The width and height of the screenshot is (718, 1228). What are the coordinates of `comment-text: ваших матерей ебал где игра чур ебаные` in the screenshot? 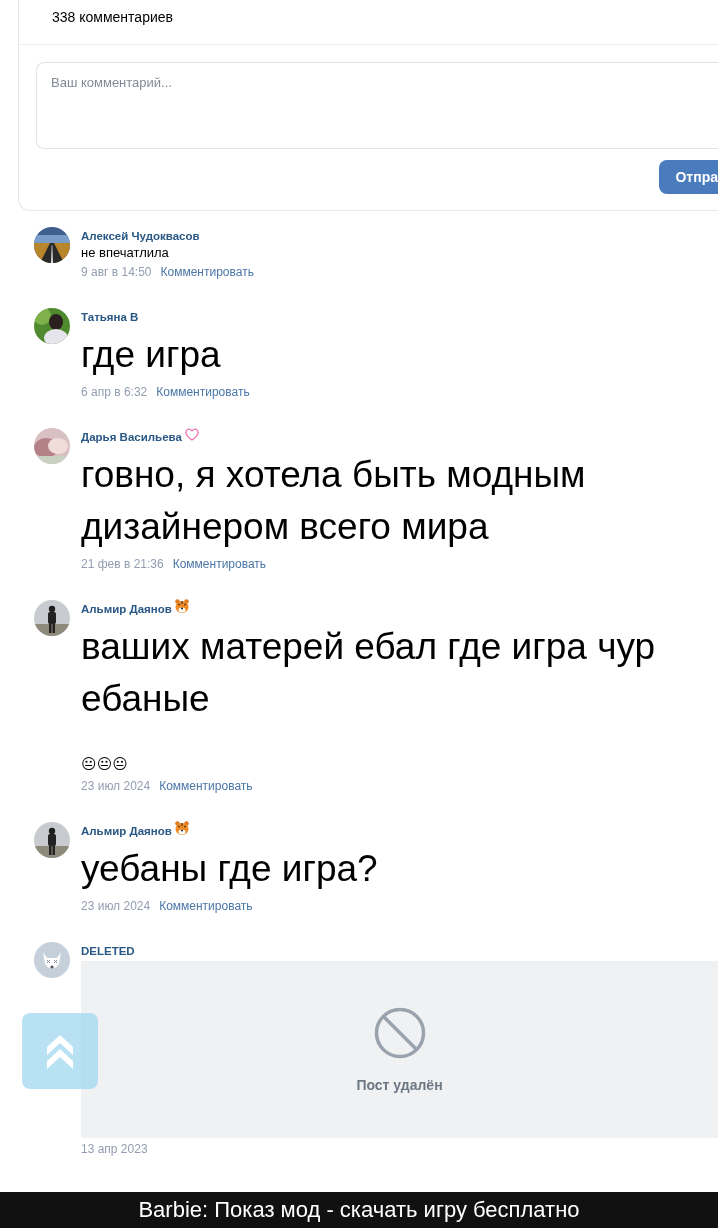 It's located at (369, 673).